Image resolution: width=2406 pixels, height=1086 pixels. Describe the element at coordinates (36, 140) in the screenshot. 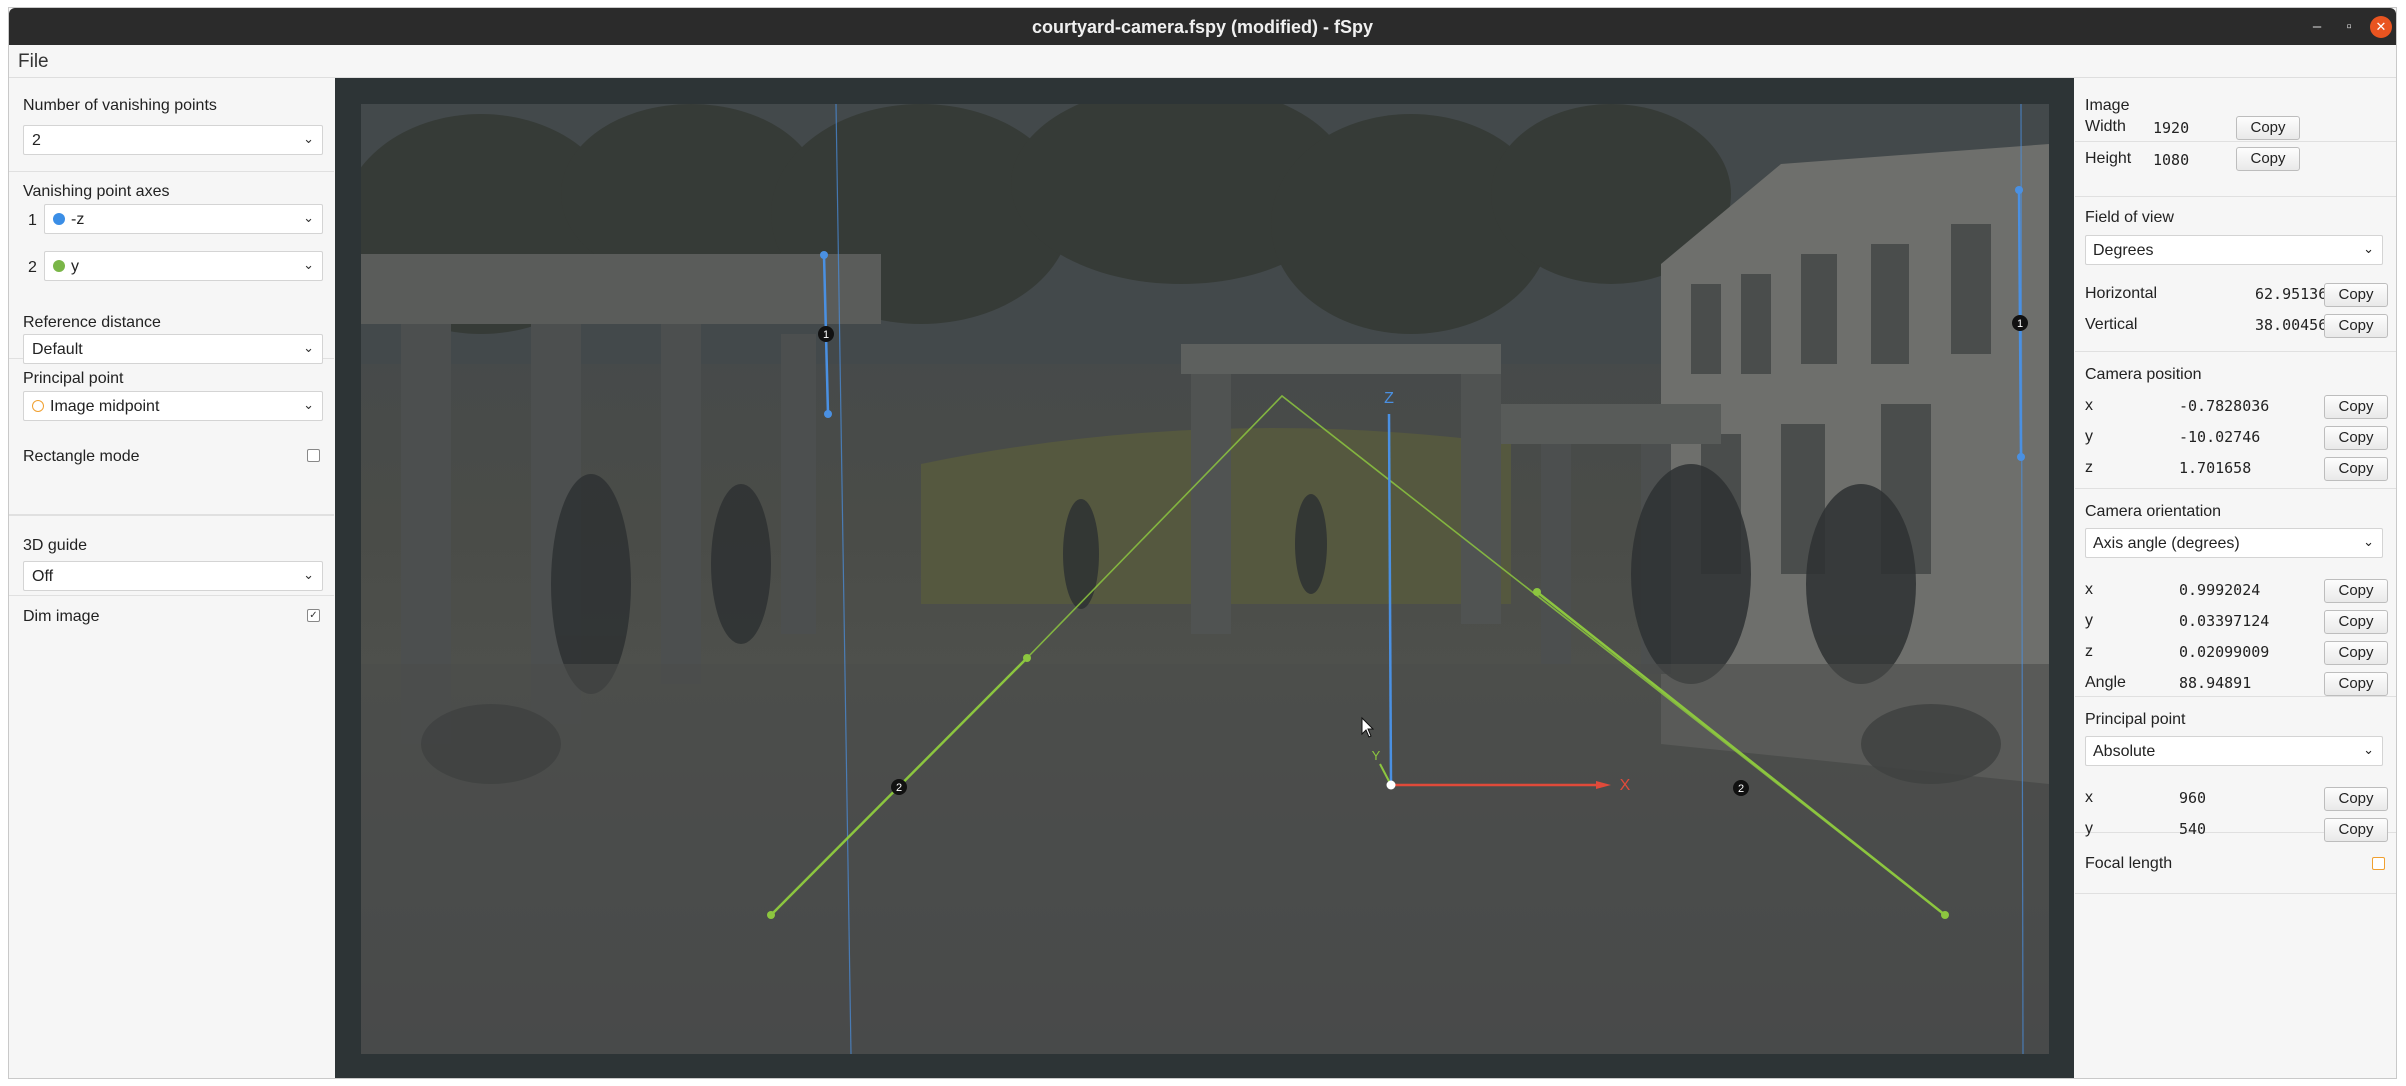

I see `num-vp-value: 2` at that location.